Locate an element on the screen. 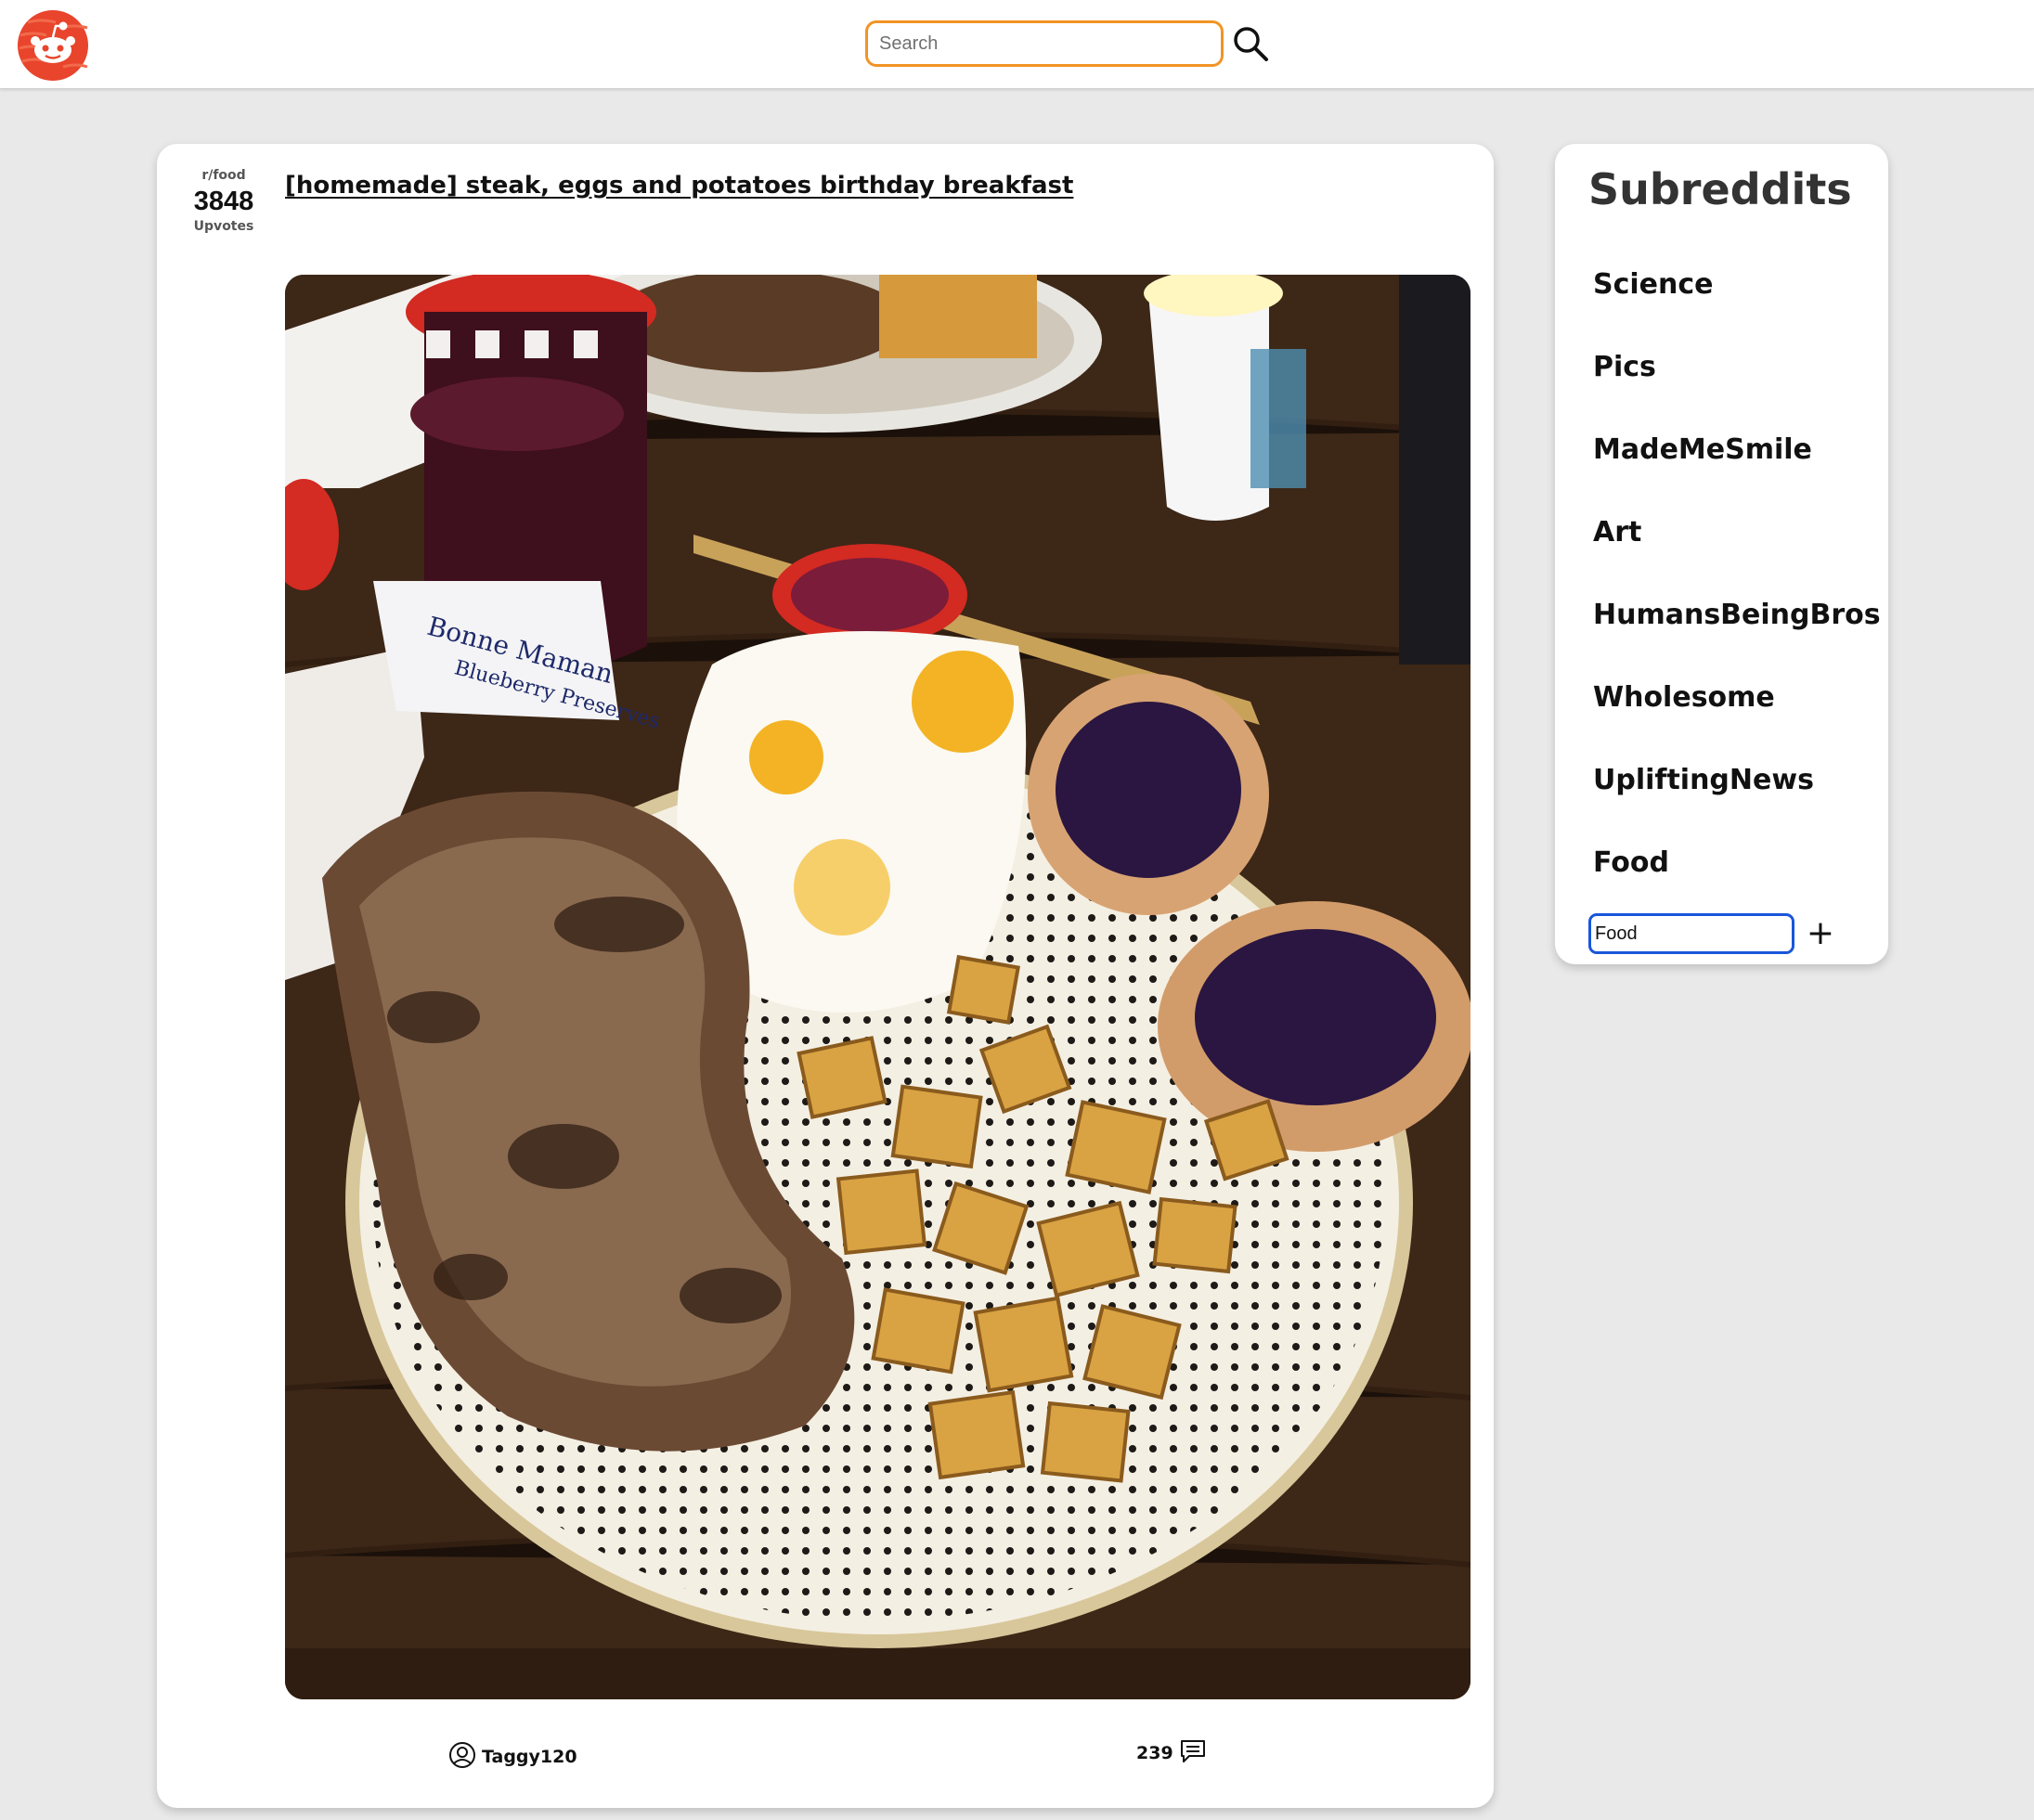 Image resolution: width=2034 pixels, height=1820 pixels. vote-column: r/food 3848 Upvotes is located at coordinates (223, 201).